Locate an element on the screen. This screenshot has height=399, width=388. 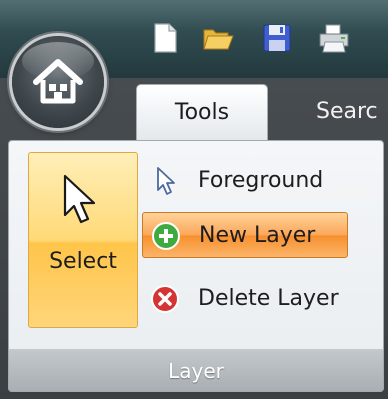
layer-group-footer: Layer is located at coordinates (196, 370).